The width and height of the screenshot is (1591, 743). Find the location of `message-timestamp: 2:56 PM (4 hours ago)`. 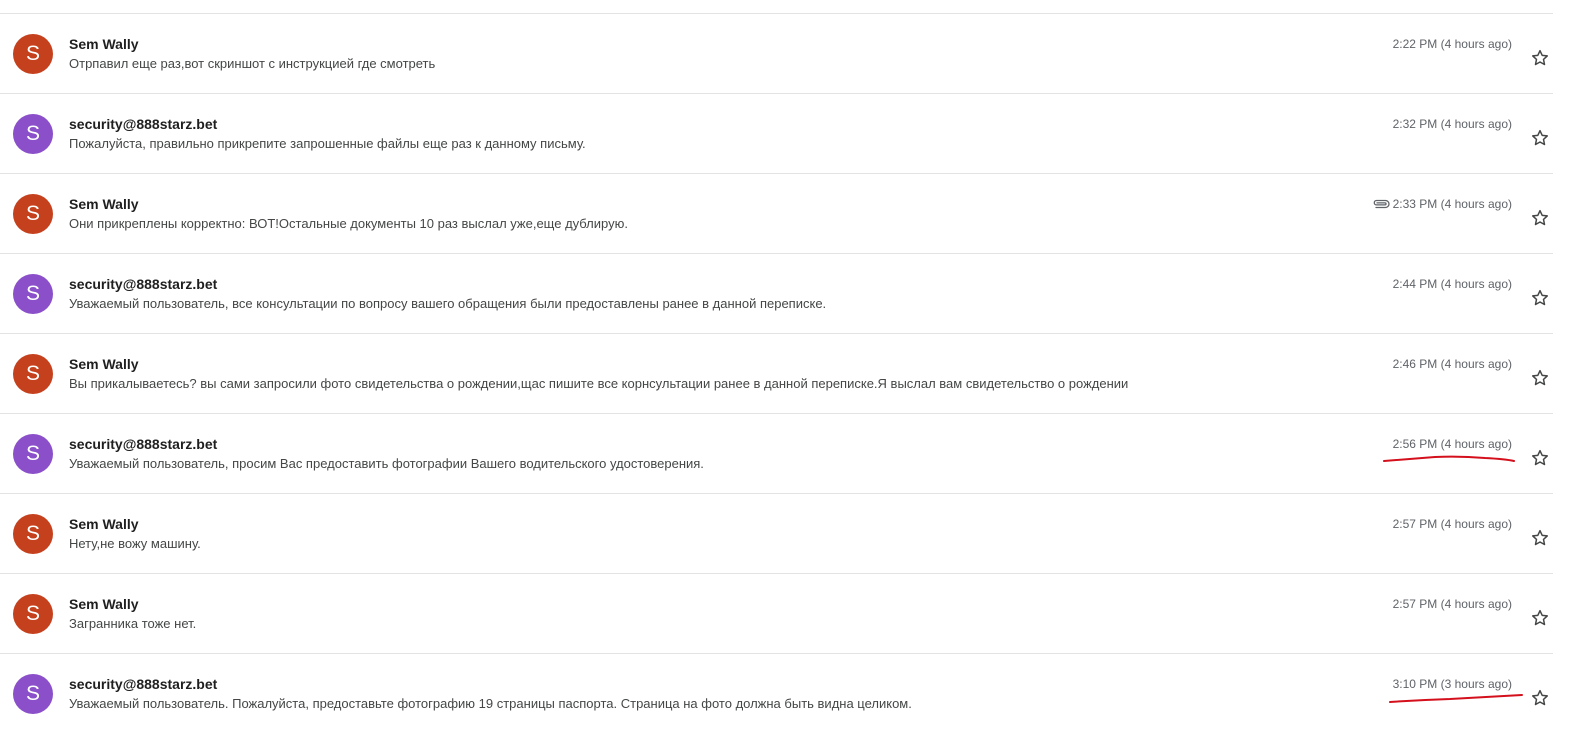

message-timestamp: 2:56 PM (4 hours ago) is located at coordinates (1452, 444).